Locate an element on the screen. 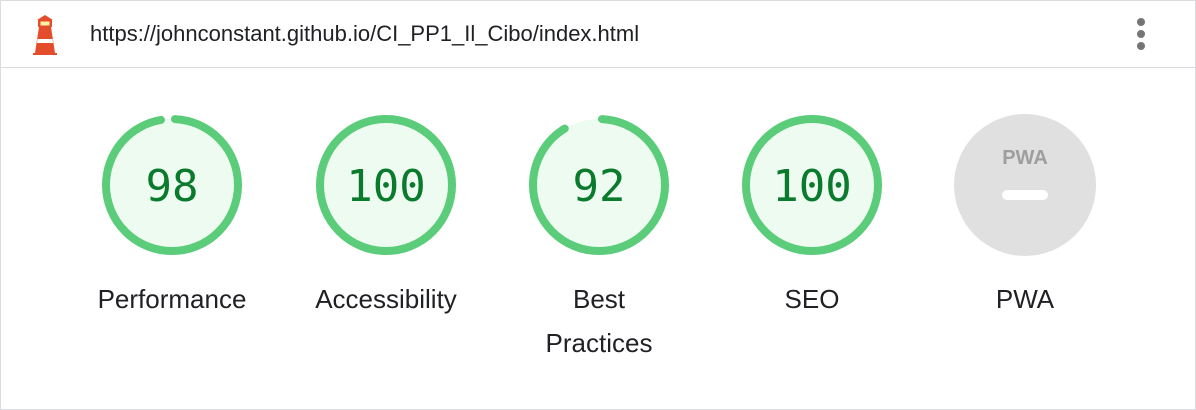  performance-score: 98 is located at coordinates (172, 186).